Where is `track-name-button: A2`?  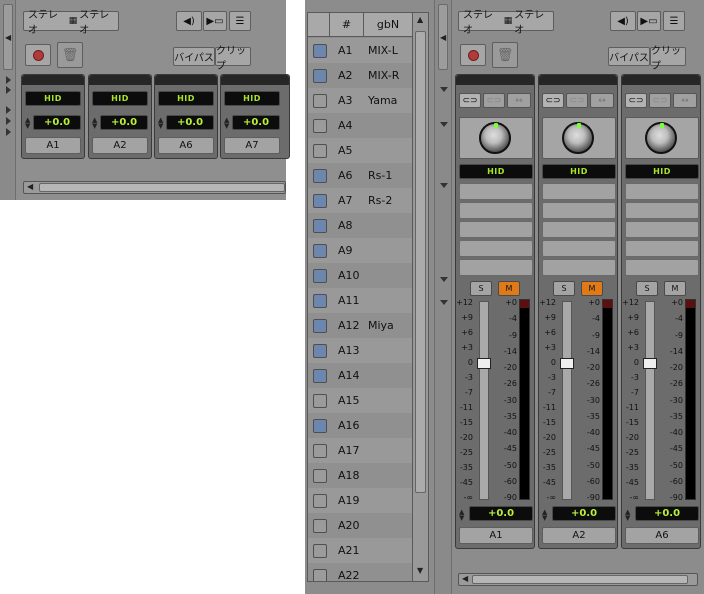
track-name-button: A2 is located at coordinates (579, 535).